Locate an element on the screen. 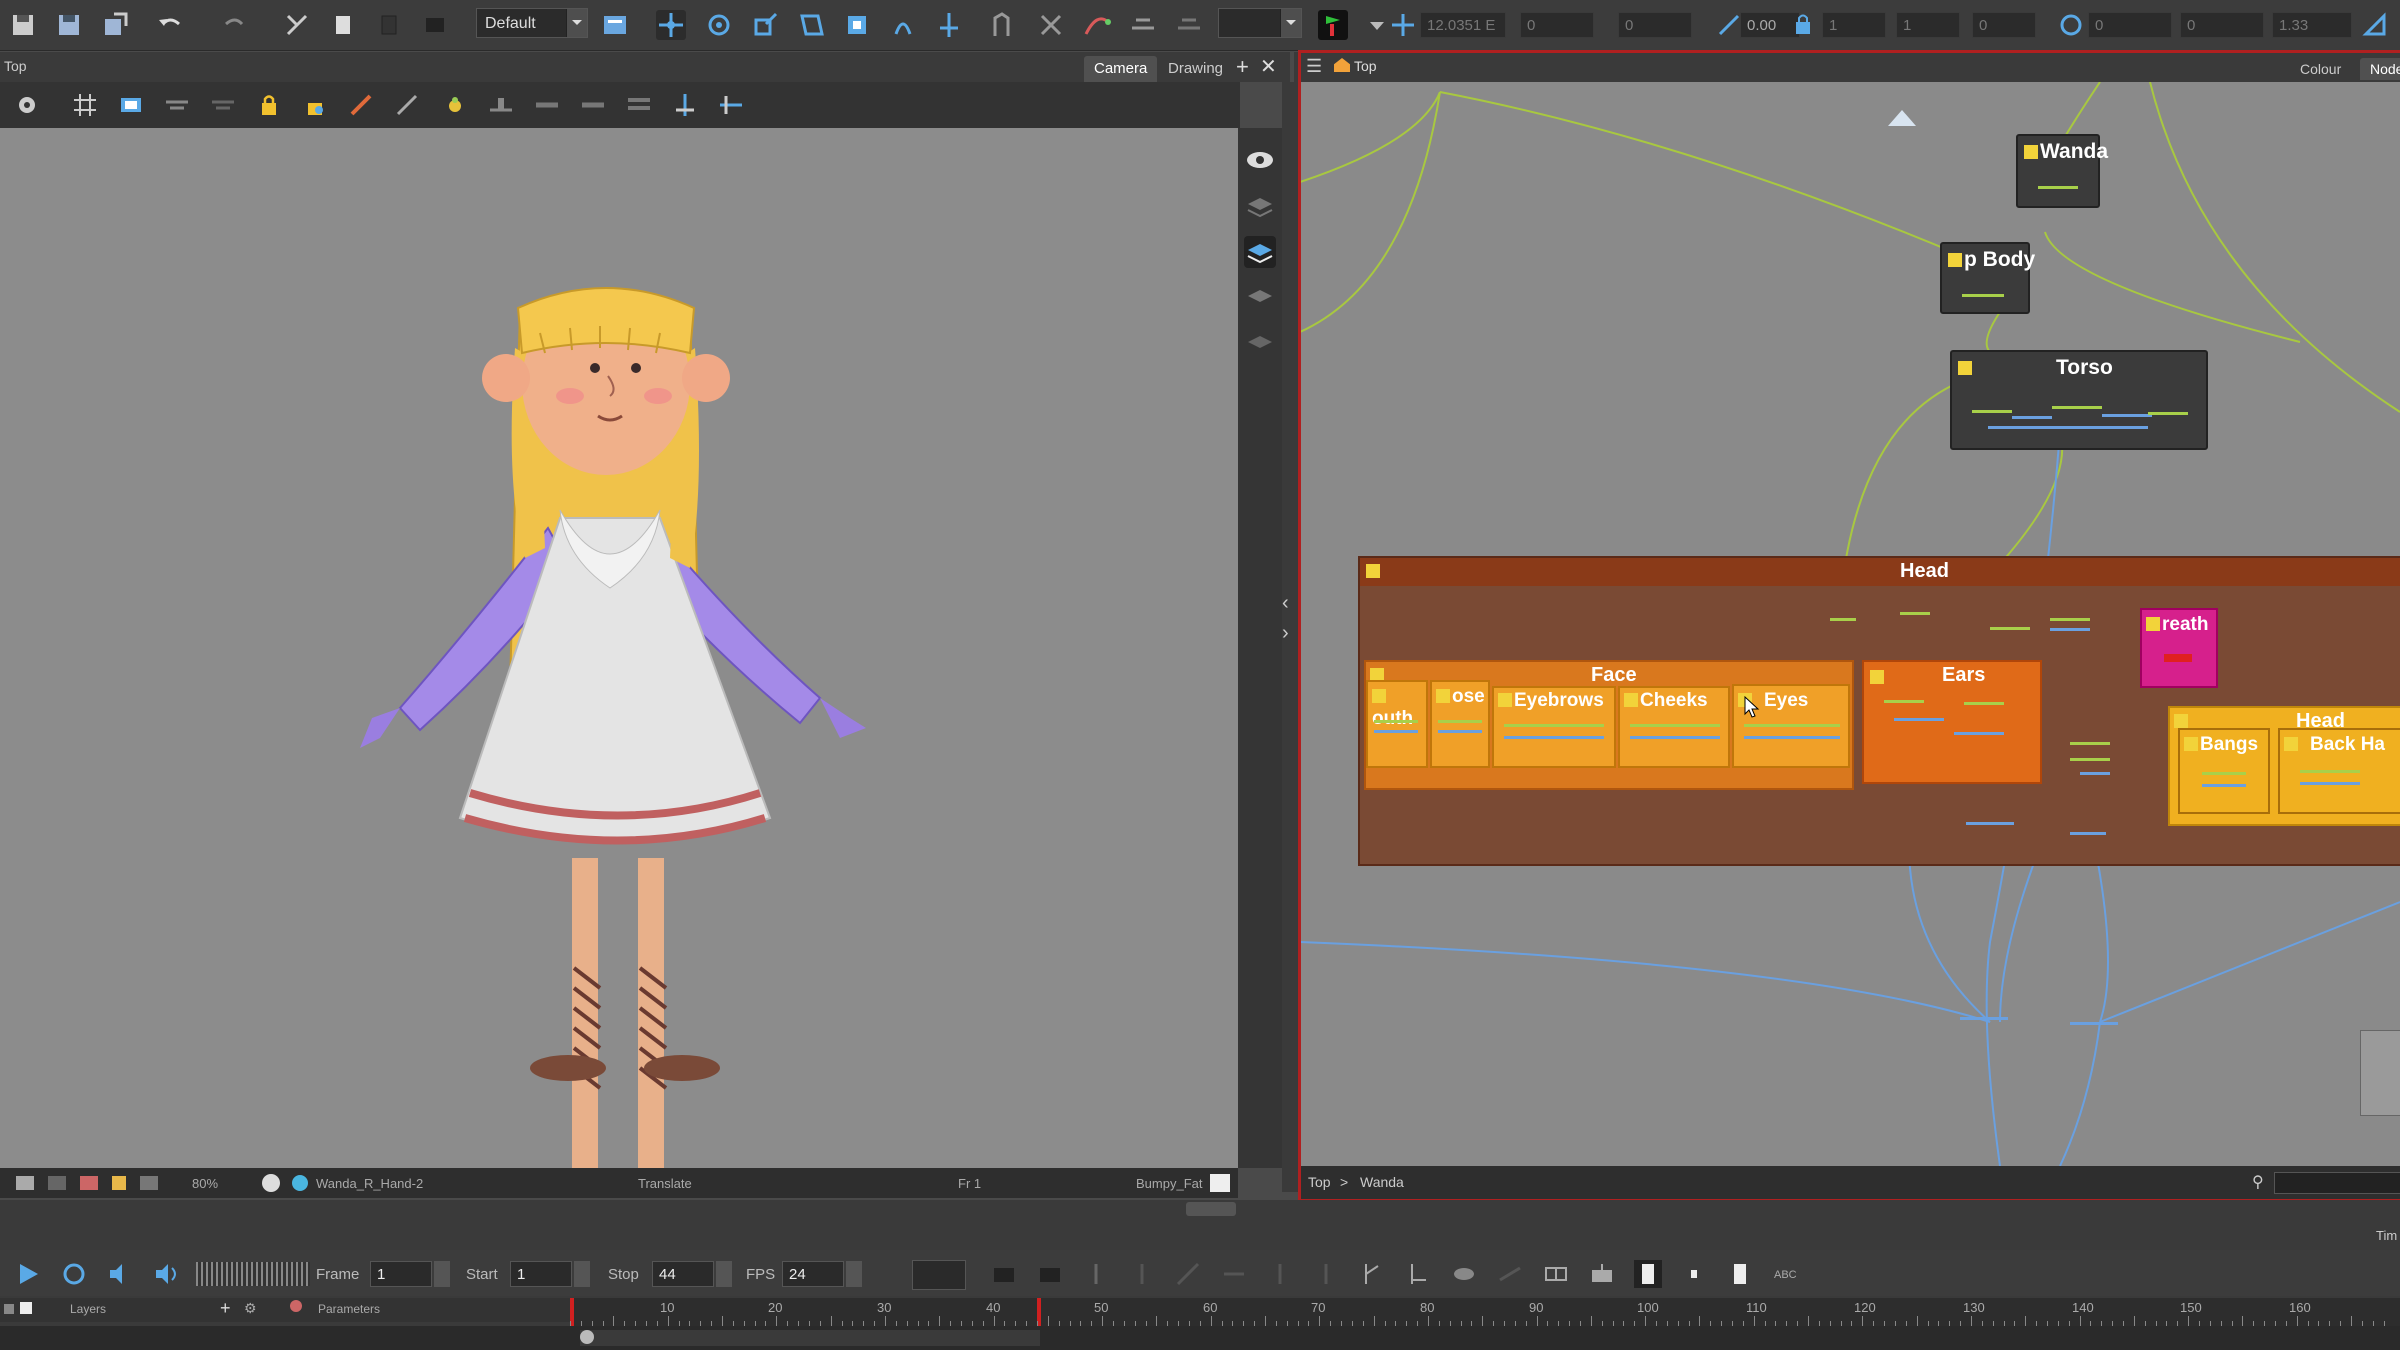  rigging-tool-icon is located at coordinates (857, 25).